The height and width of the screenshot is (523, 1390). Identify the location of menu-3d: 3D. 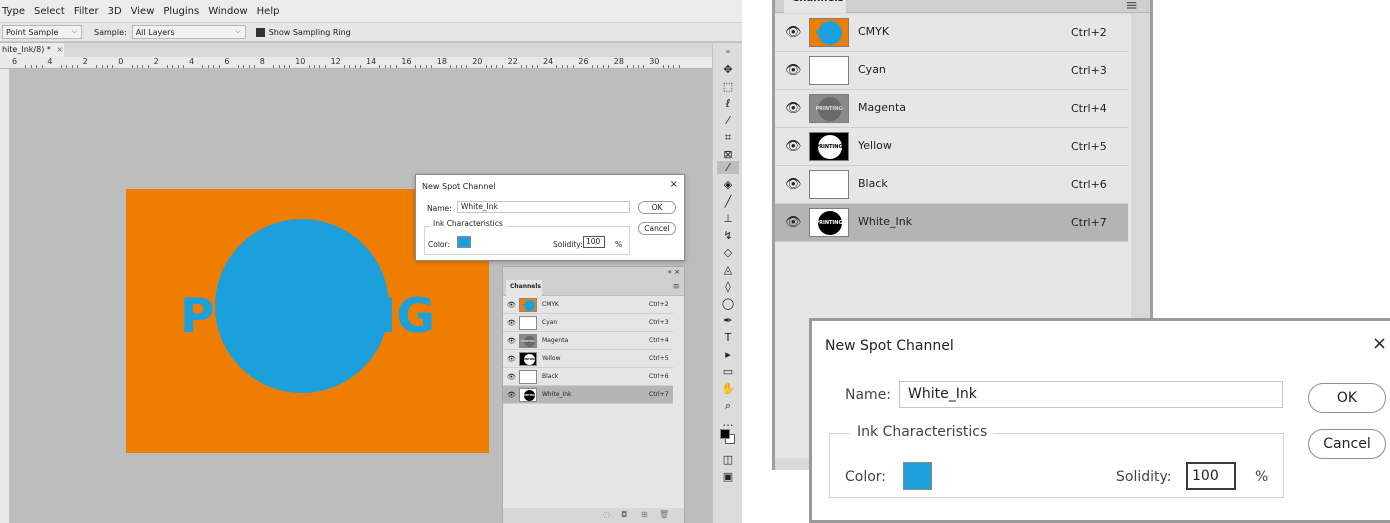
(115, 11).